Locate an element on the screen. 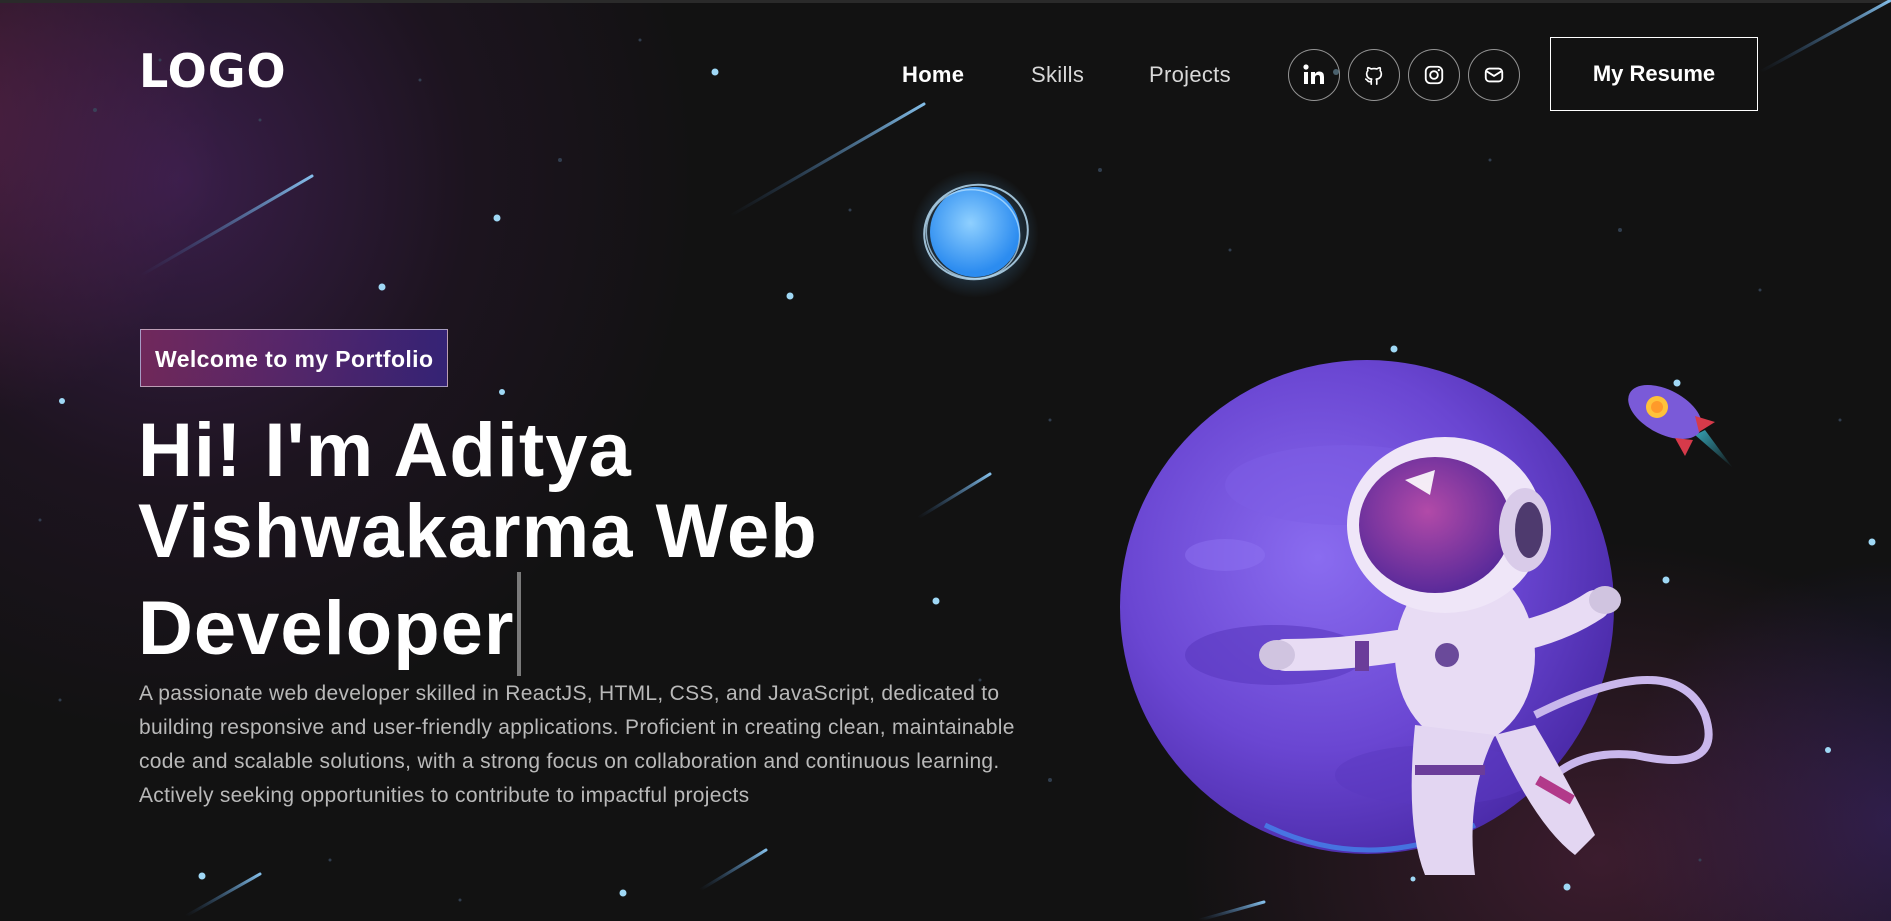 The height and width of the screenshot is (921, 1891). linkedin-button is located at coordinates (1314, 75).